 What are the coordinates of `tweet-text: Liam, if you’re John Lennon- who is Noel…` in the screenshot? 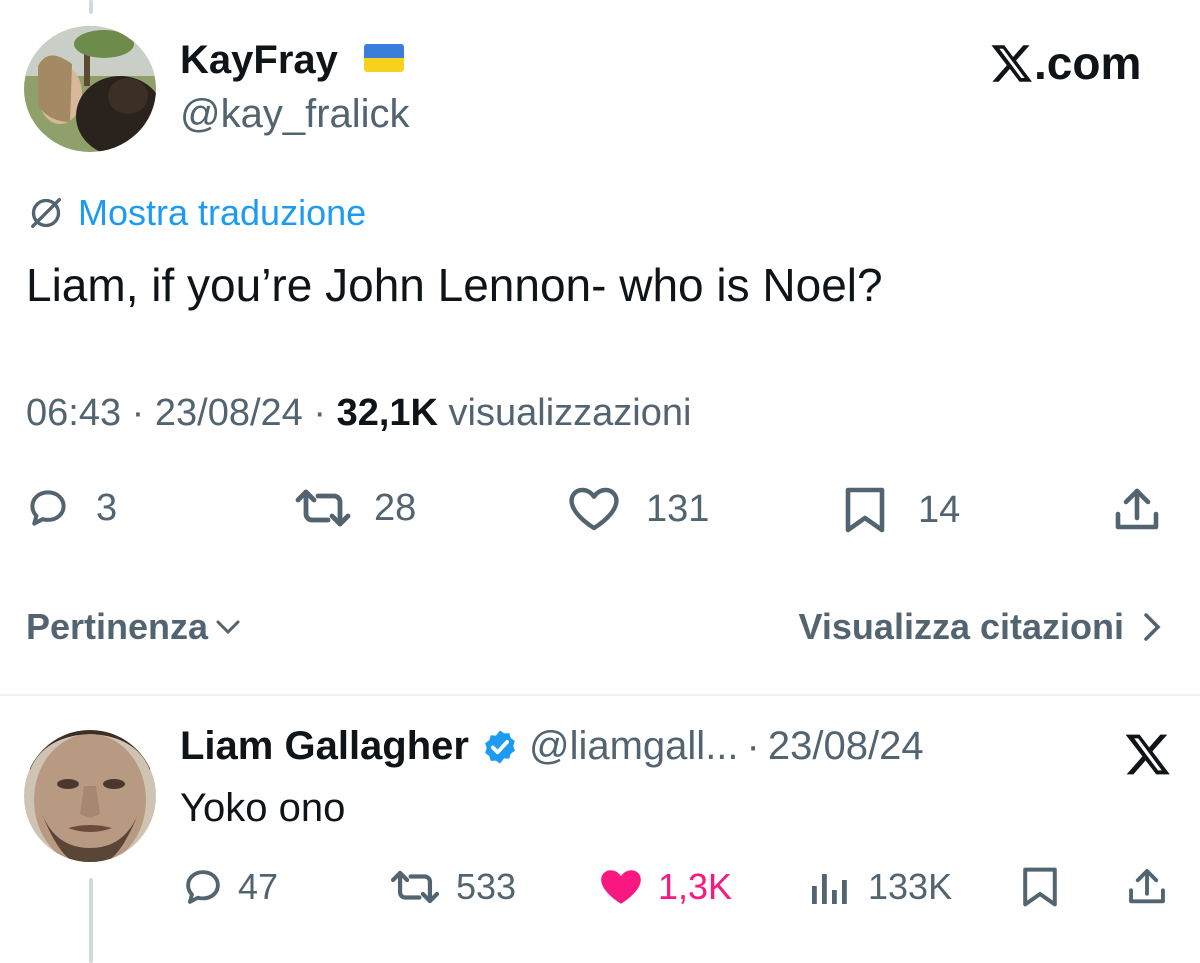 It's located at (454, 285).